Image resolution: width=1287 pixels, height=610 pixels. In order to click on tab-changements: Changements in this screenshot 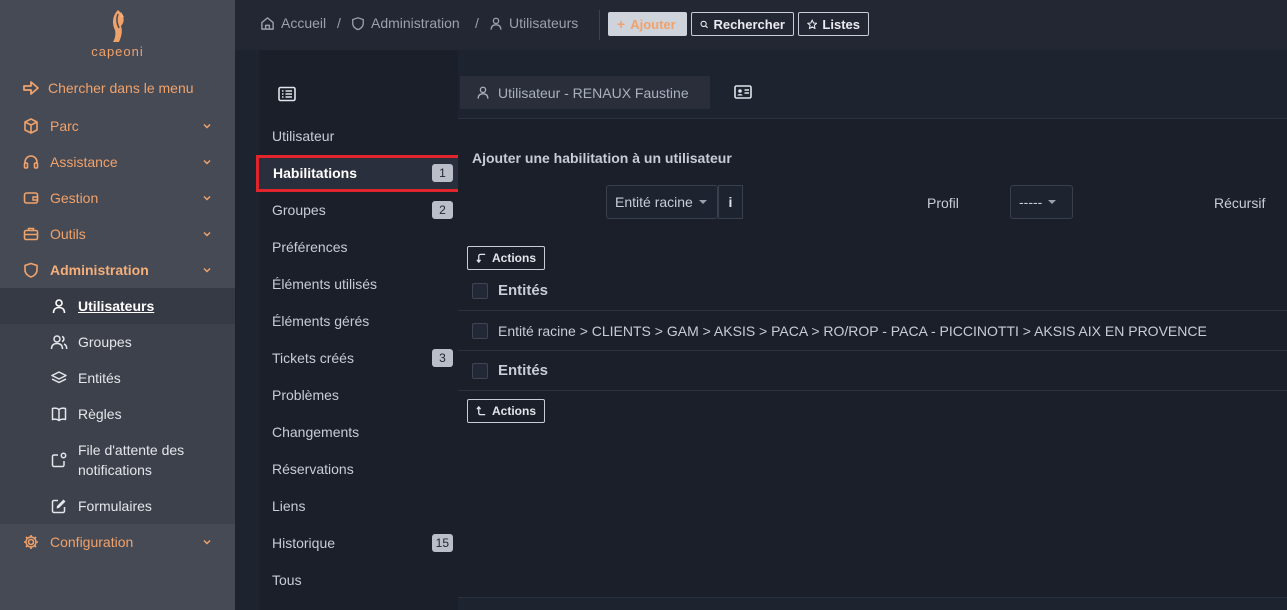, I will do `click(358, 432)`.